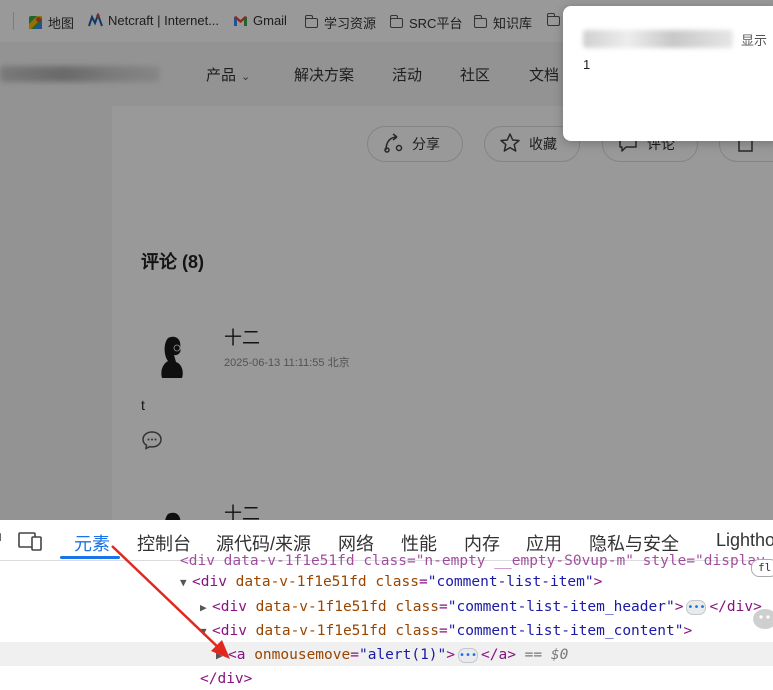  Describe the element at coordinates (226, 679) in the screenshot. I see `dom-line: </div>` at that location.